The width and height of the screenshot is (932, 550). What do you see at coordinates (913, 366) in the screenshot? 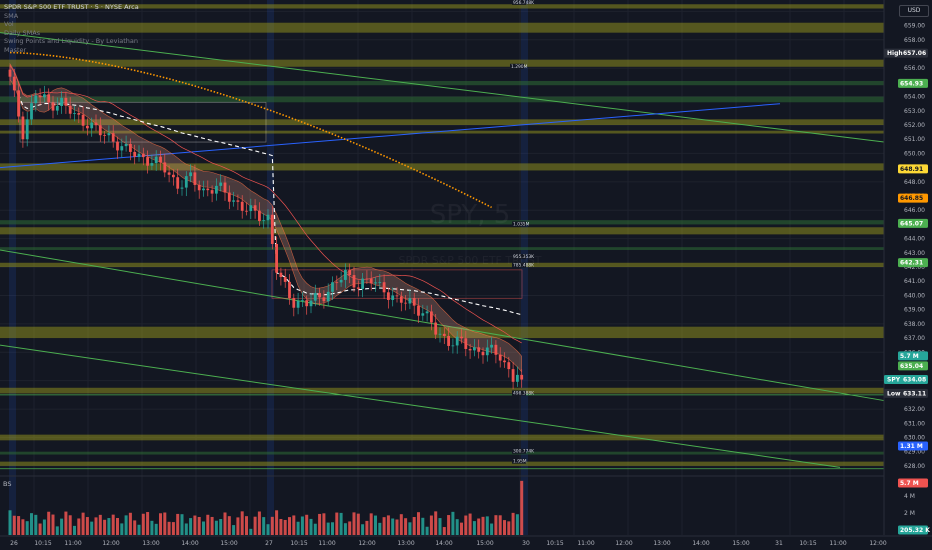
I see `price-tag: 635.04` at bounding box center [913, 366].